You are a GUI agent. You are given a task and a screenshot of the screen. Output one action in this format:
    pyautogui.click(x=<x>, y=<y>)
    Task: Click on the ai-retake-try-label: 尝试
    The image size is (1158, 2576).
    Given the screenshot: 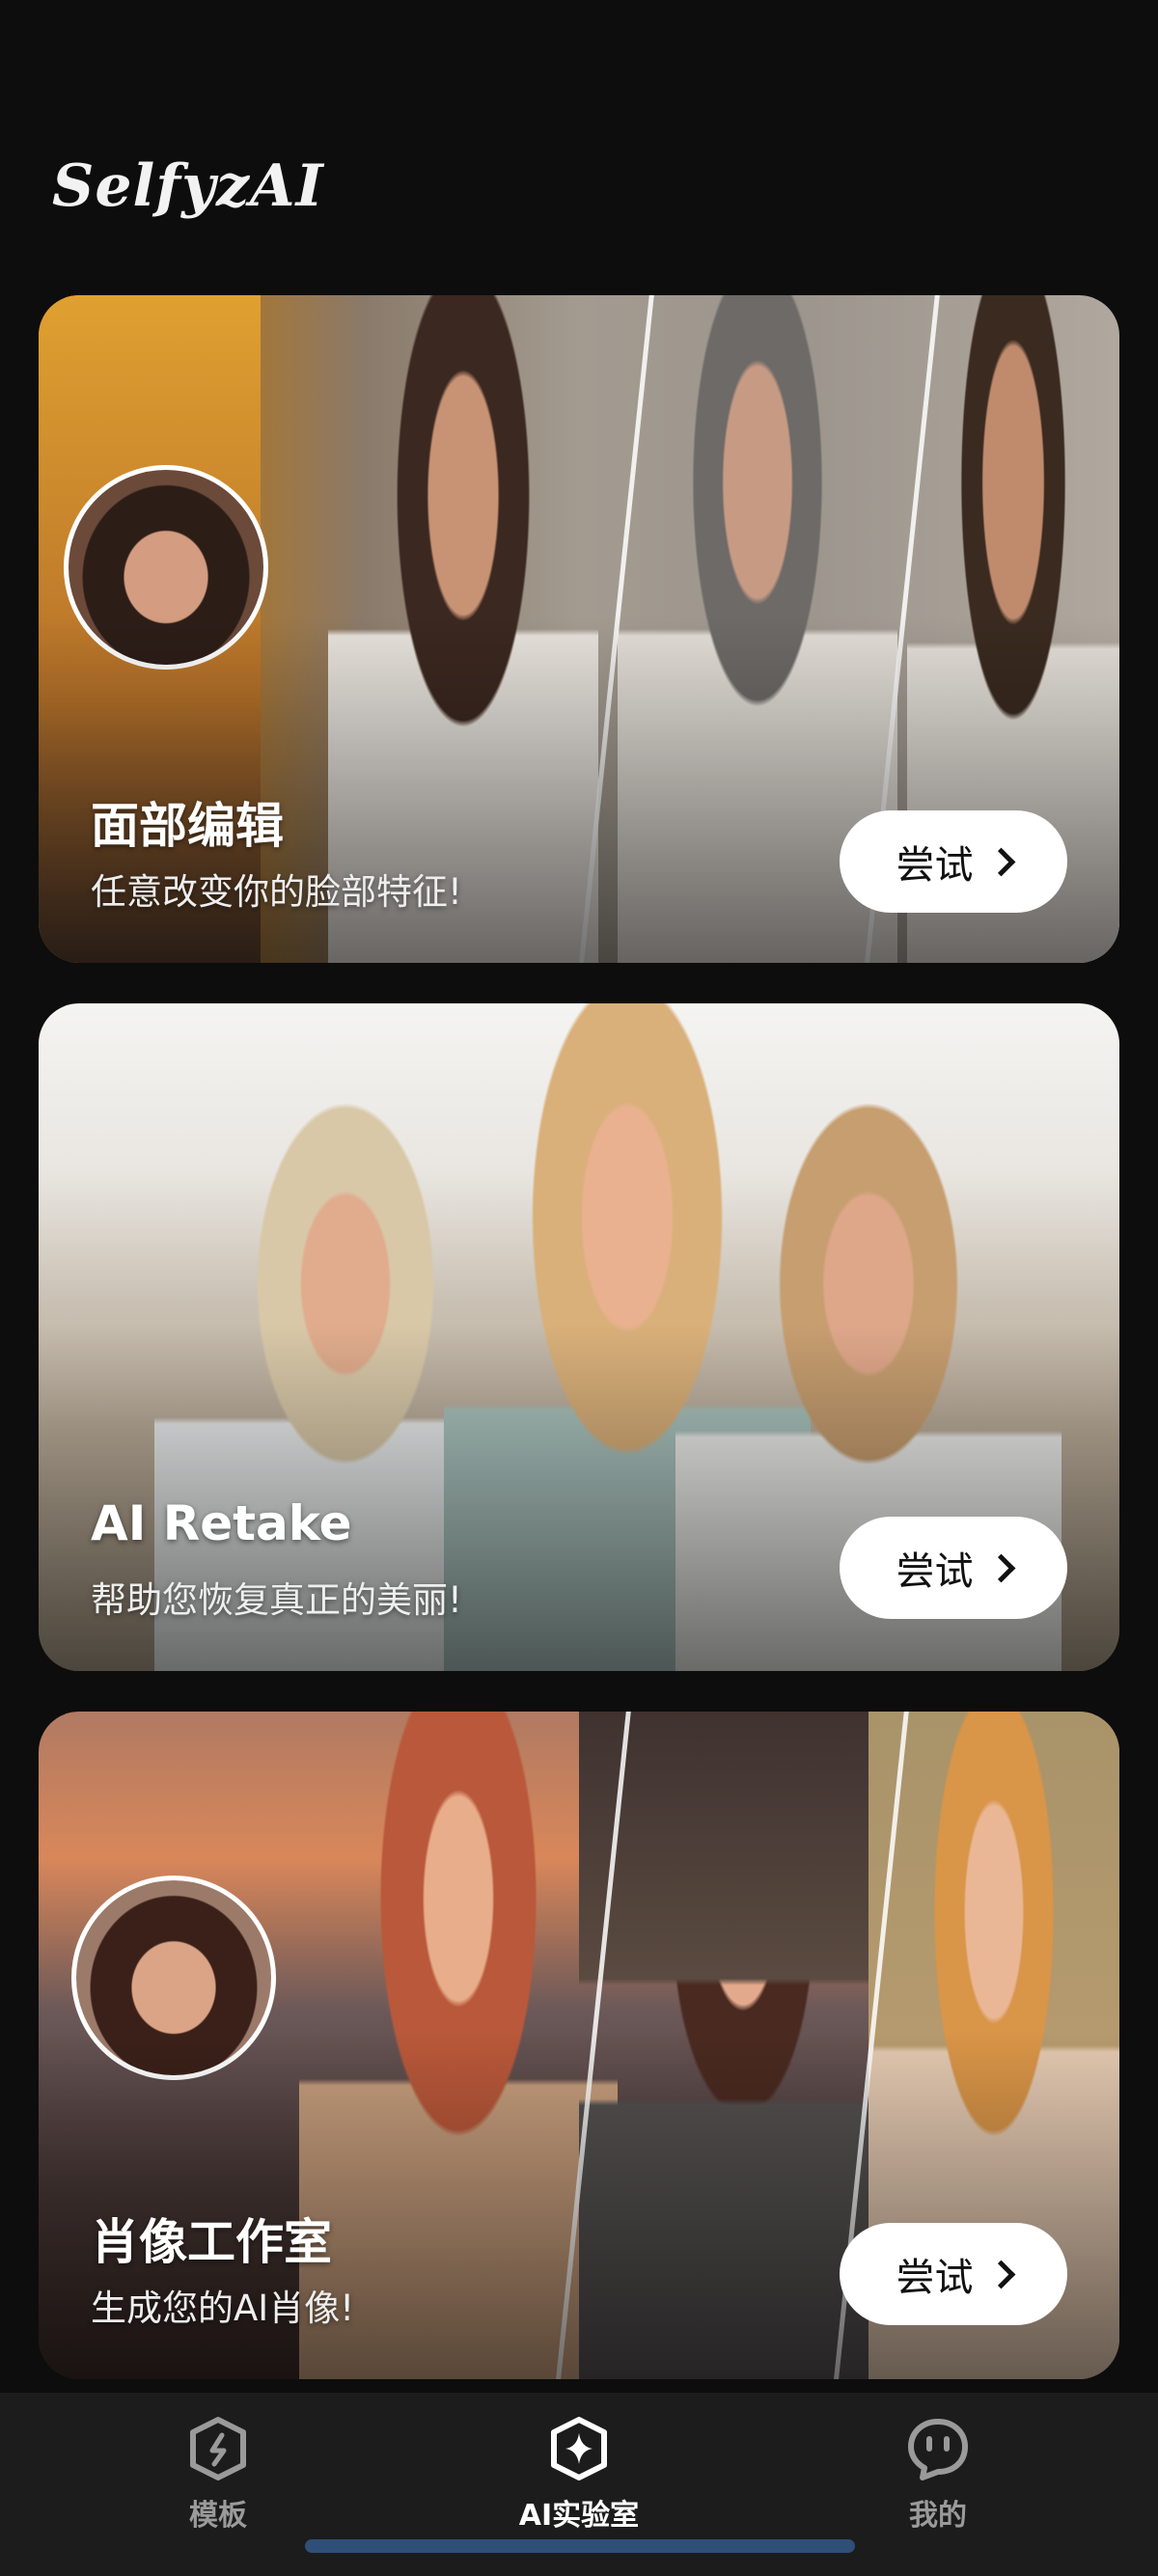 What is the action you would take?
    pyautogui.click(x=935, y=1571)
    